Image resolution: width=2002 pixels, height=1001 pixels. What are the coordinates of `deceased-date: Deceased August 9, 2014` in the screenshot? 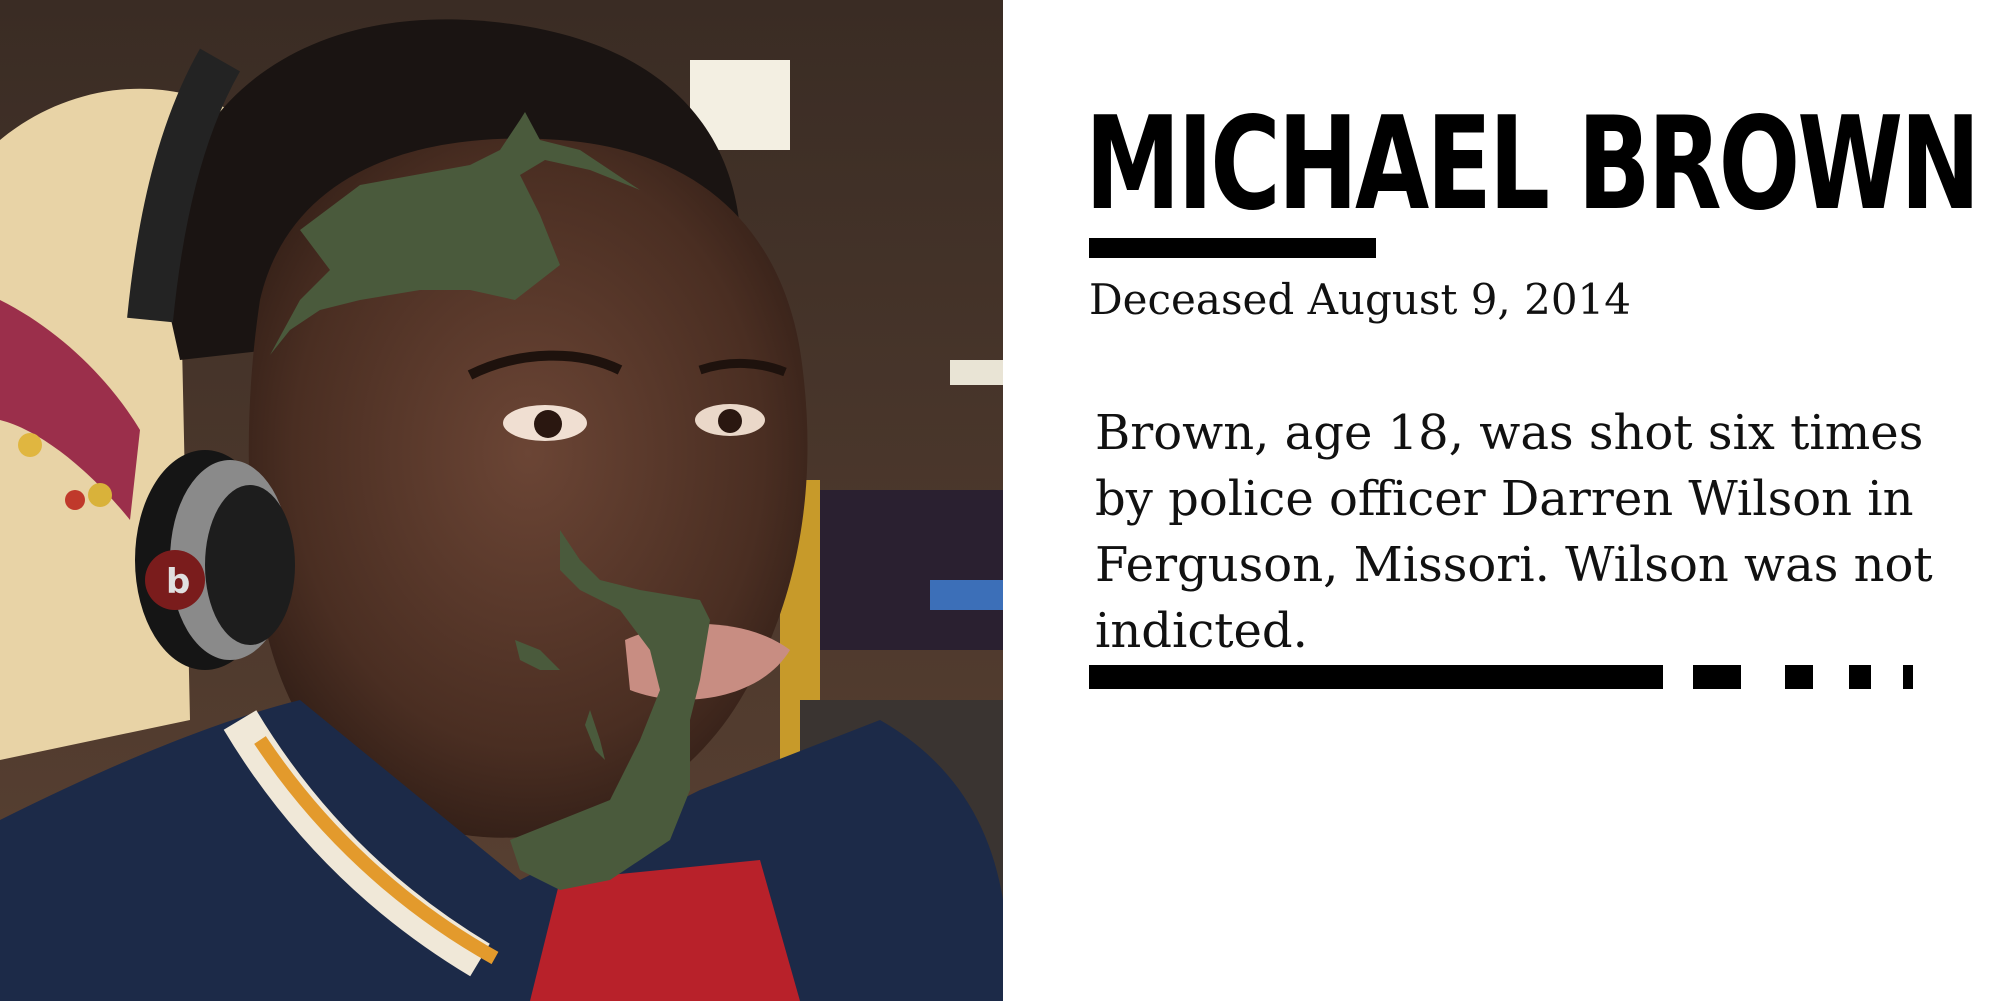 It's located at (1360, 299).